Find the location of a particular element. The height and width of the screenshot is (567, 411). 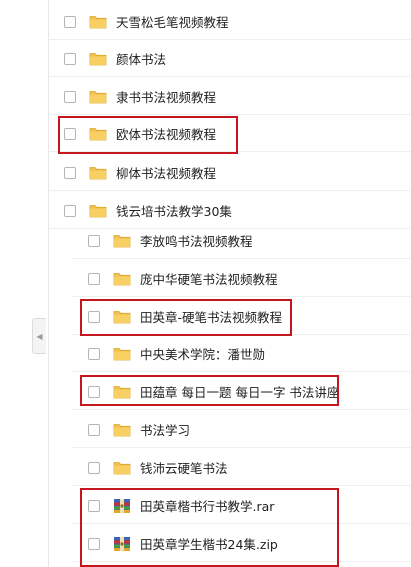

list-item: 颜体书法 is located at coordinates (229, 59).